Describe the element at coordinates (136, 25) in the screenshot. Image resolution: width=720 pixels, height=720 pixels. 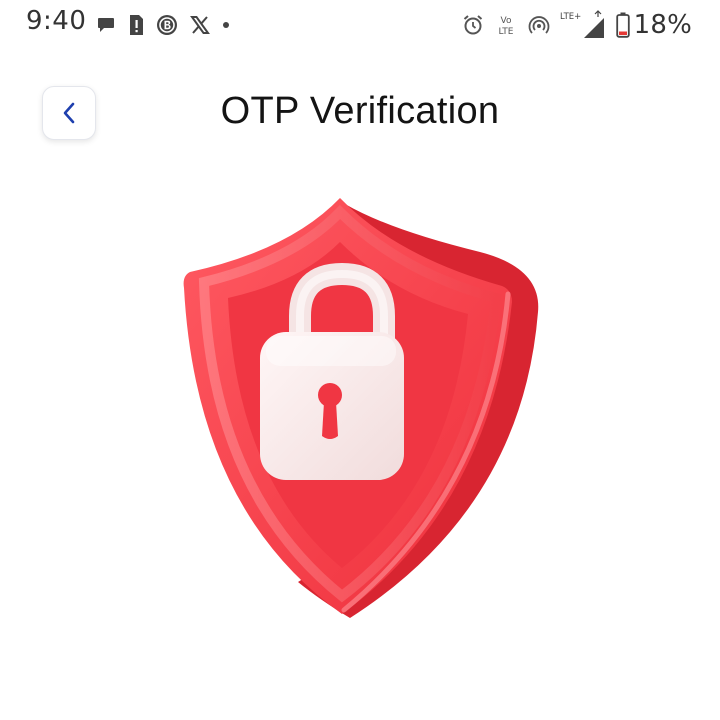
I see `sim-alert-icon` at that location.